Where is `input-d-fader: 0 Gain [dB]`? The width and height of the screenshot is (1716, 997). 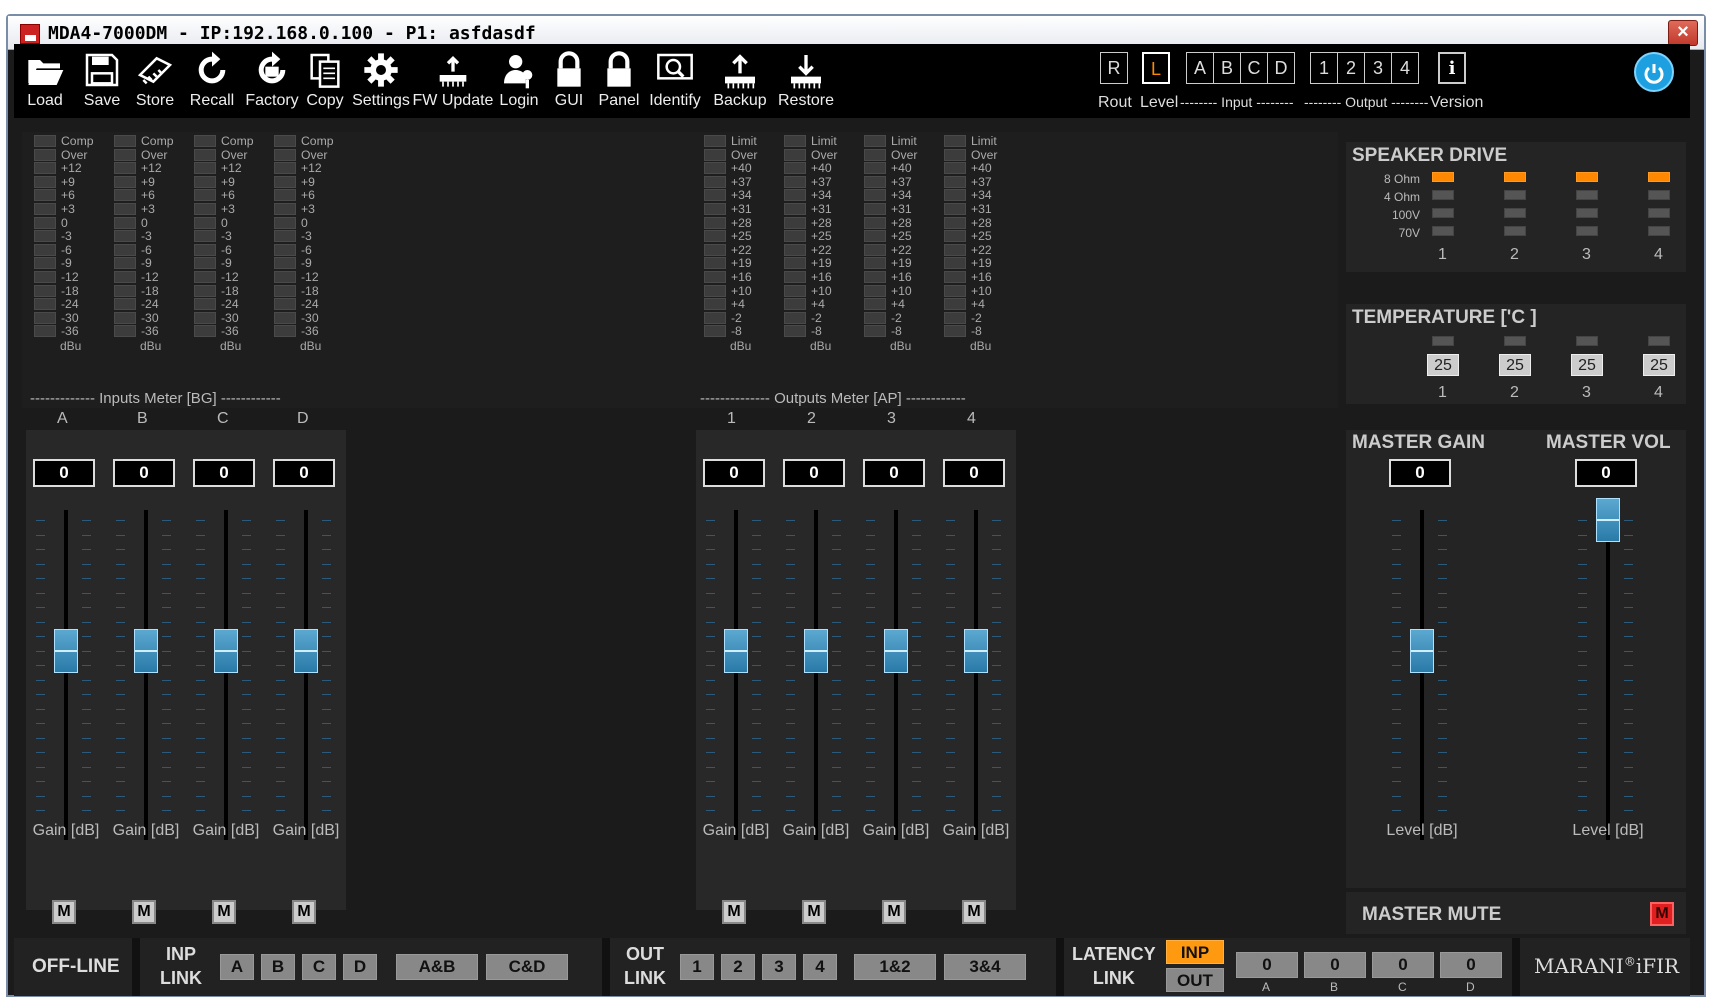 input-d-fader: 0 Gain [dB] is located at coordinates (306, 670).